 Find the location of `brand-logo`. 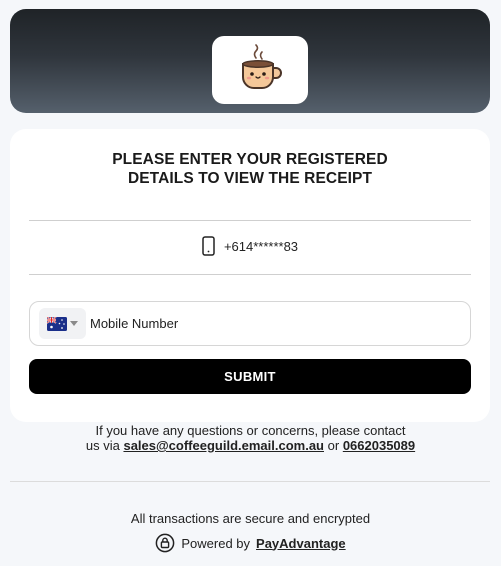

brand-logo is located at coordinates (260, 70).